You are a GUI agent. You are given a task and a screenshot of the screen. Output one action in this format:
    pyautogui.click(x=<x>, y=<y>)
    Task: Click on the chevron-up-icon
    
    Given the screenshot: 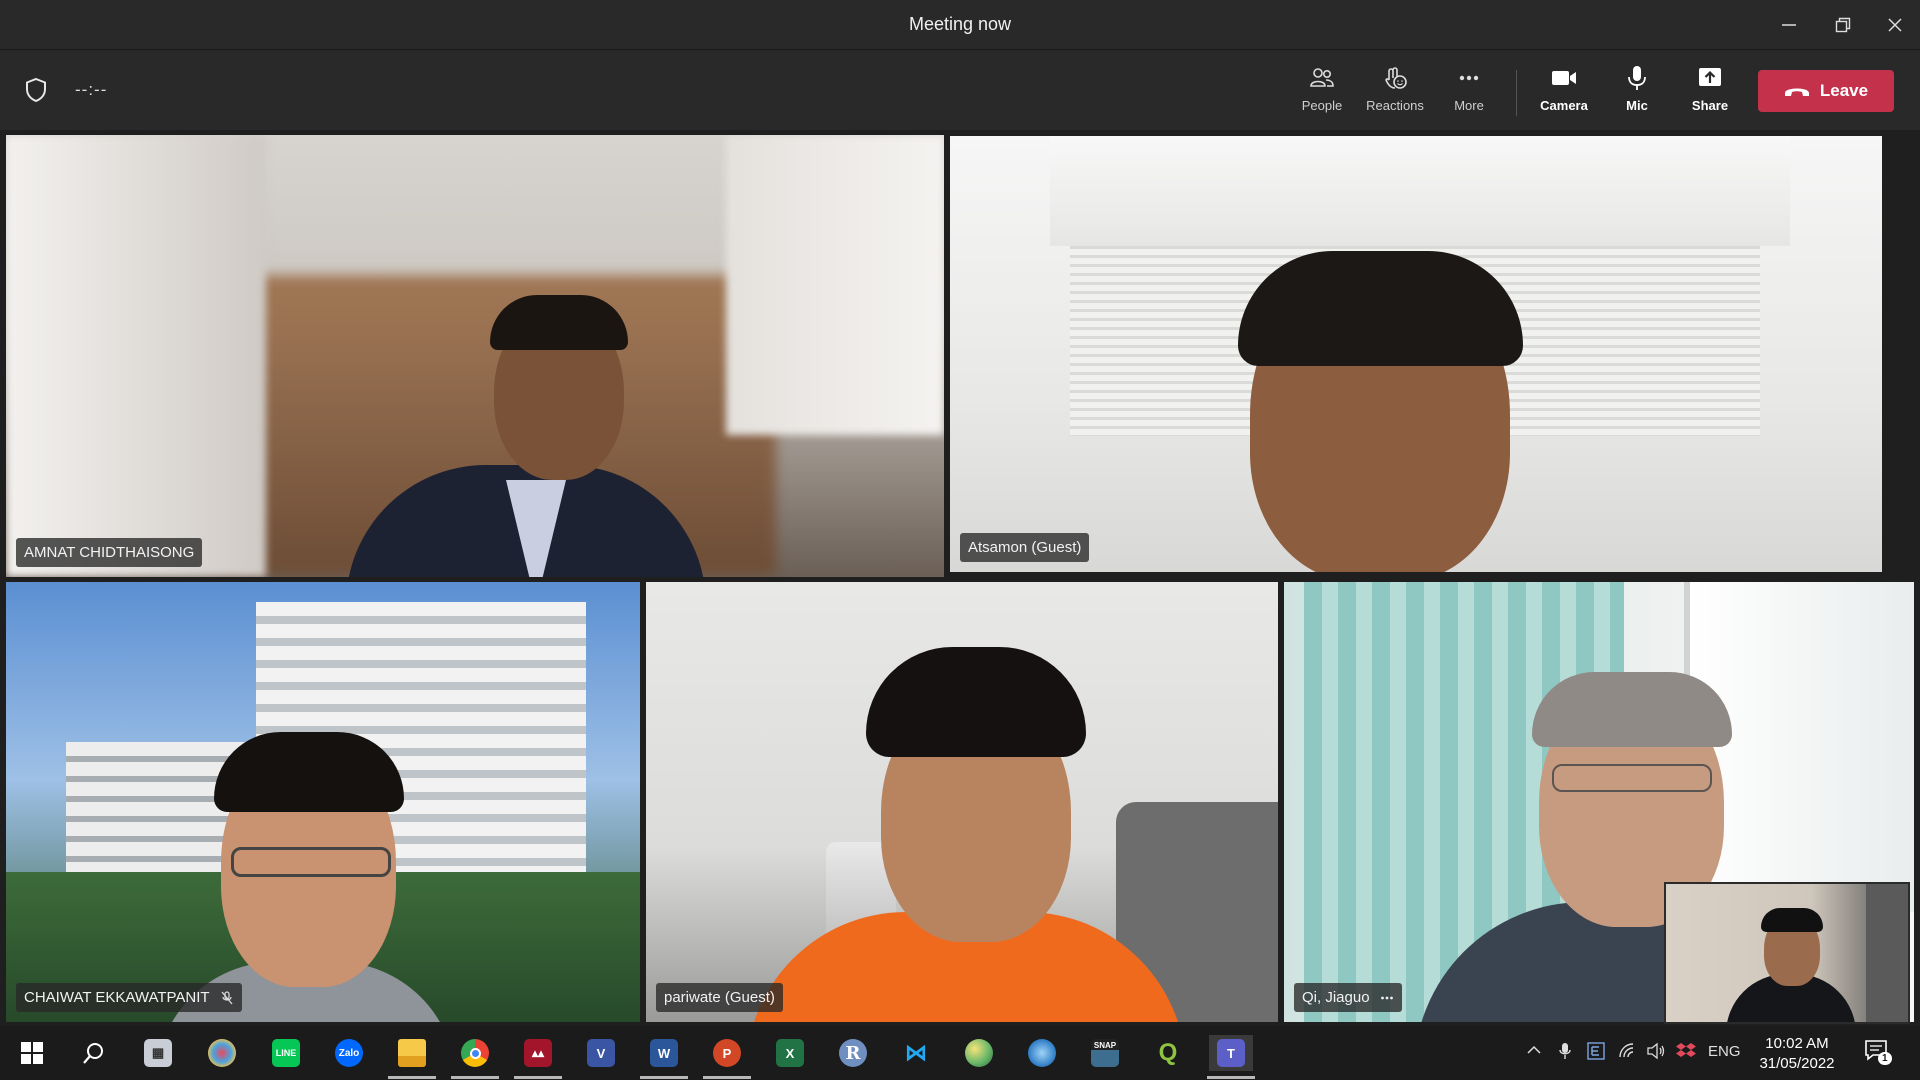 What is the action you would take?
    pyautogui.click(x=1534, y=1049)
    